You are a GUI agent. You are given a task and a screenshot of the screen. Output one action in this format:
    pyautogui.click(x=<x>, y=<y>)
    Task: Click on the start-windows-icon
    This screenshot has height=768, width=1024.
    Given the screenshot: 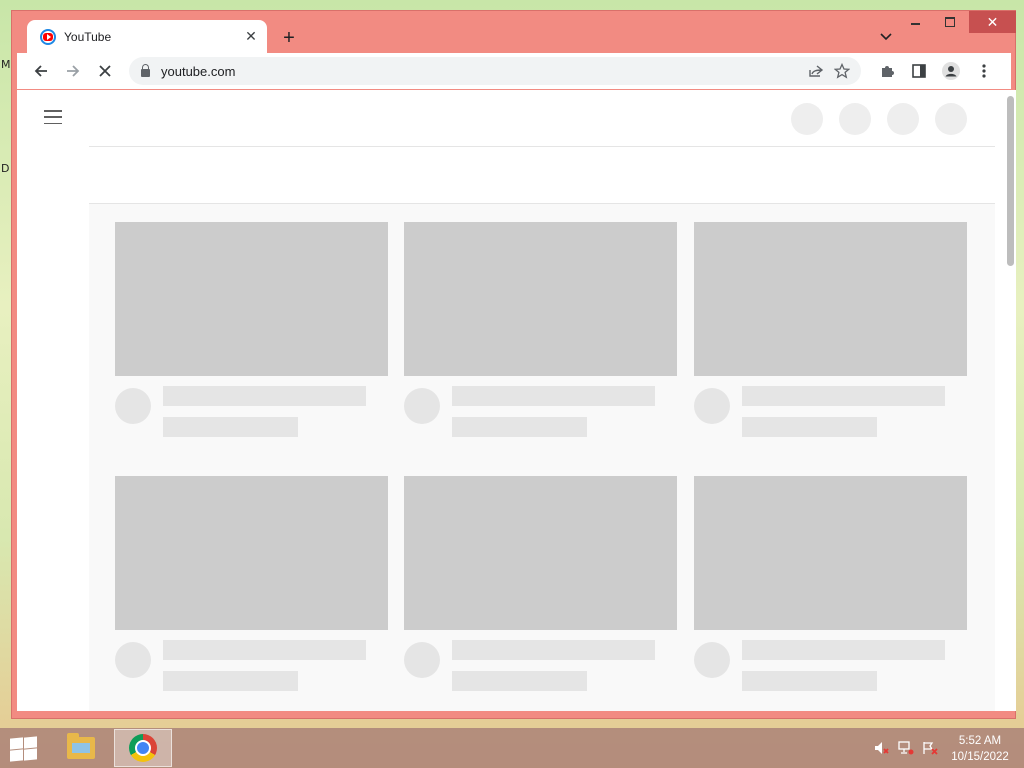 What is the action you would take?
    pyautogui.click(x=23, y=749)
    